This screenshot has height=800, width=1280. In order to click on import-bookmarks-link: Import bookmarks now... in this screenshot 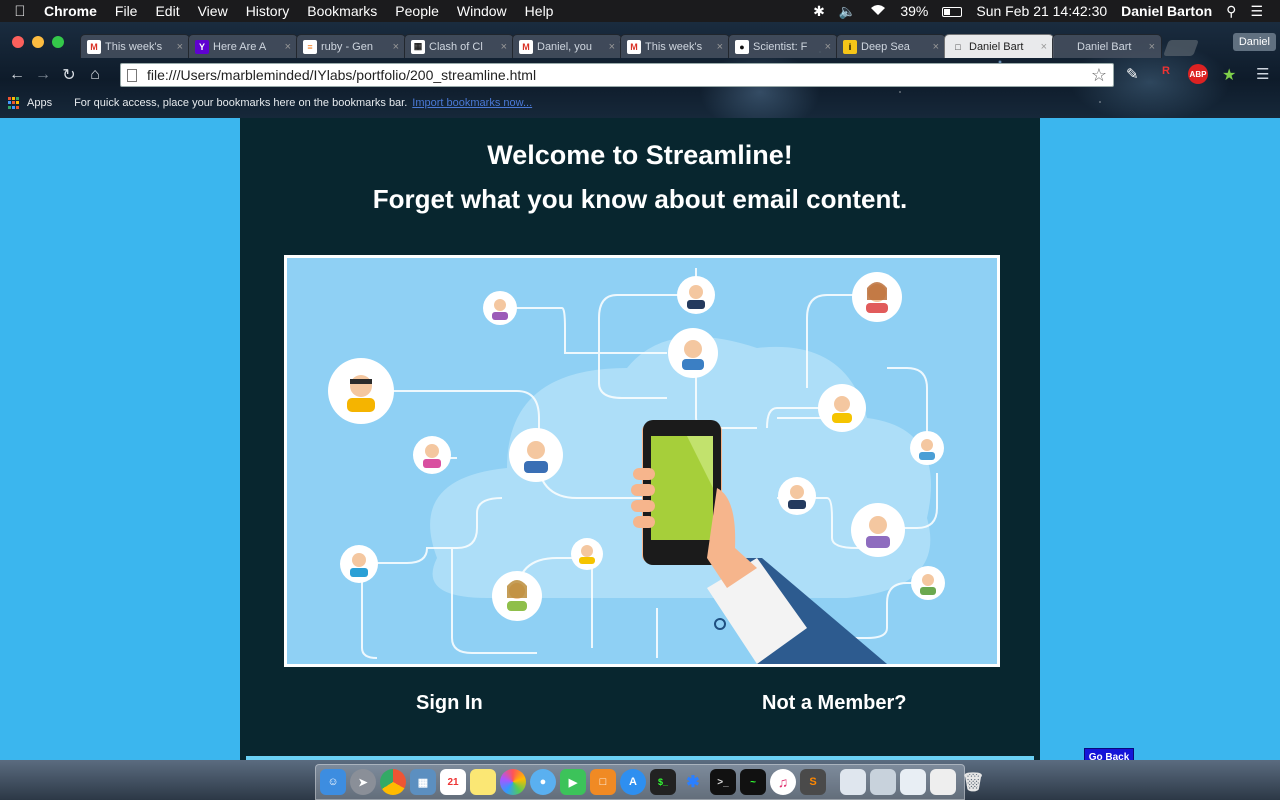, I will do `click(472, 103)`.